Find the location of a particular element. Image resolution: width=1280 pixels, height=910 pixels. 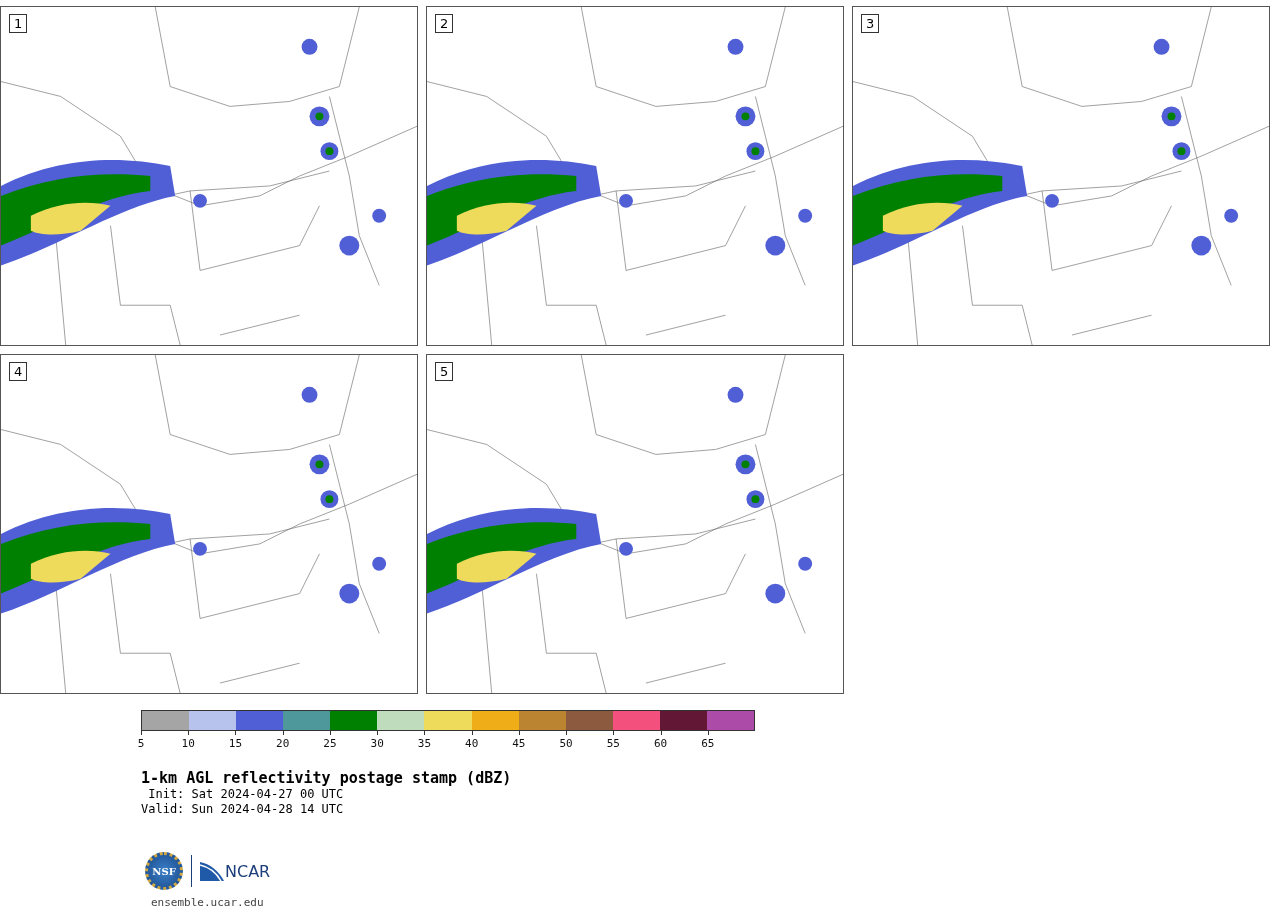

tick-label: 10 is located at coordinates (188, 743).